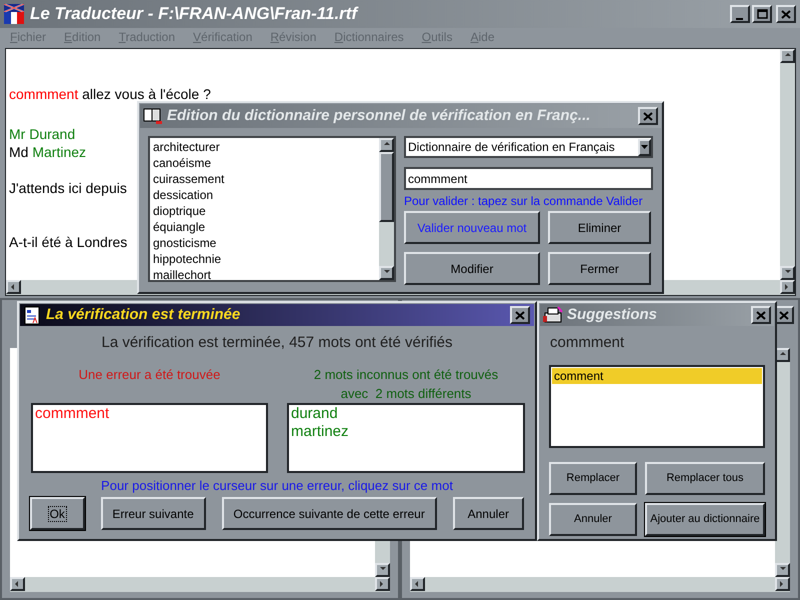 This screenshot has width=800, height=600. What do you see at coordinates (57, 513) in the screenshot?
I see `dialog-button: Ok` at bounding box center [57, 513].